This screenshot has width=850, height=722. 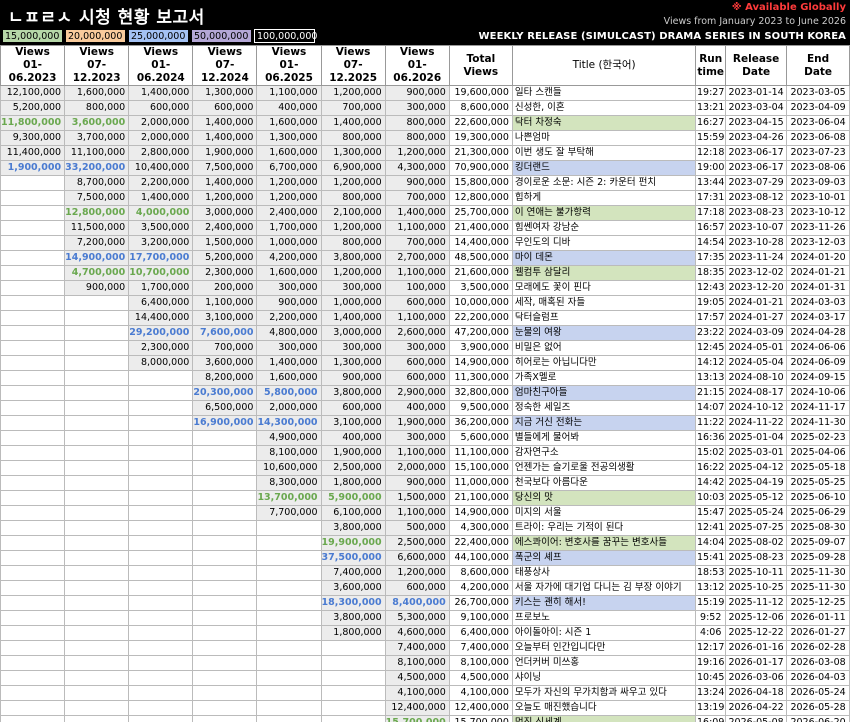 What do you see at coordinates (106, 18) in the screenshot?
I see `report-title: ㄴㅍㄹㅅ 시청 현황 보고서` at bounding box center [106, 18].